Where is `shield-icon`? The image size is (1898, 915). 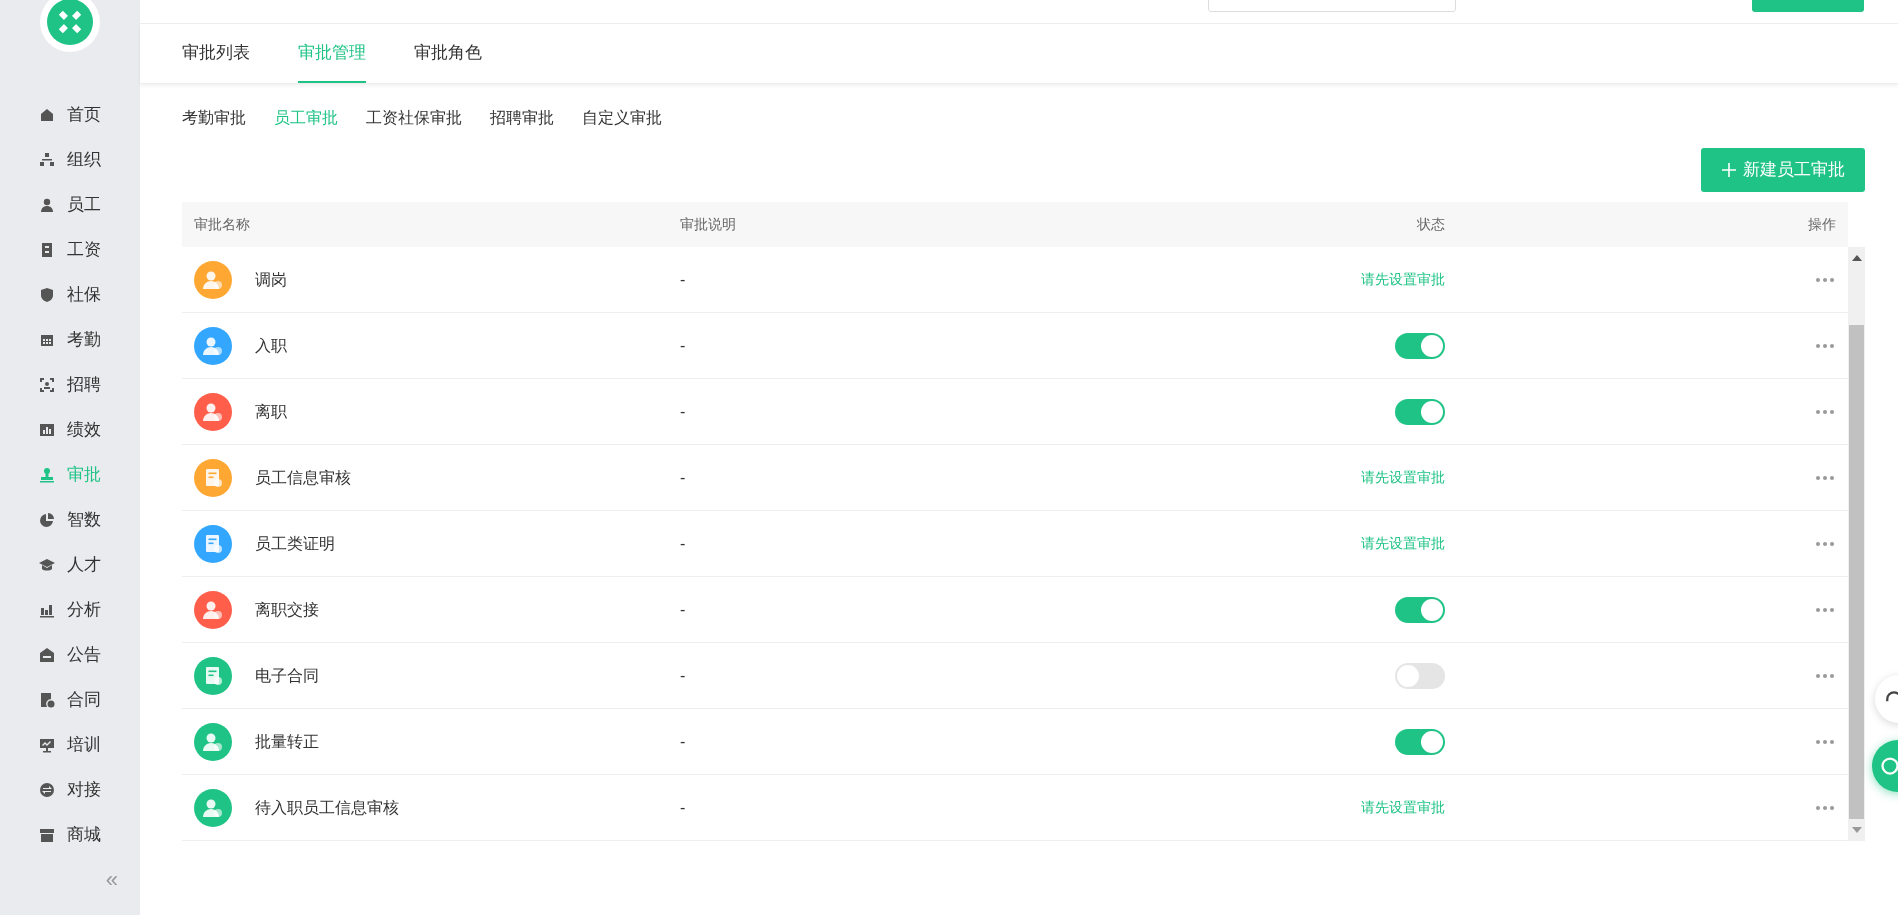
shield-icon is located at coordinates (47, 294).